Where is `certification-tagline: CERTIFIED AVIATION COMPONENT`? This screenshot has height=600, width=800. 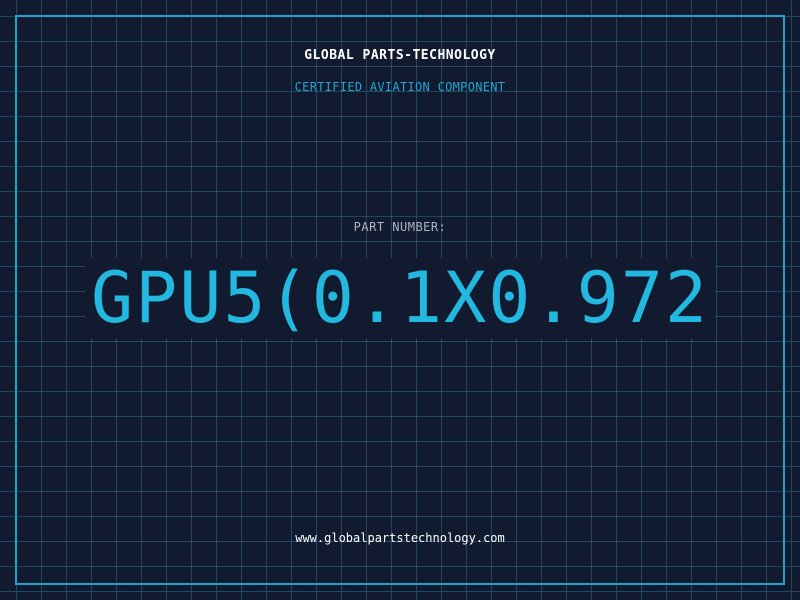
certification-tagline: CERTIFIED AVIATION COMPONENT is located at coordinates (400, 87).